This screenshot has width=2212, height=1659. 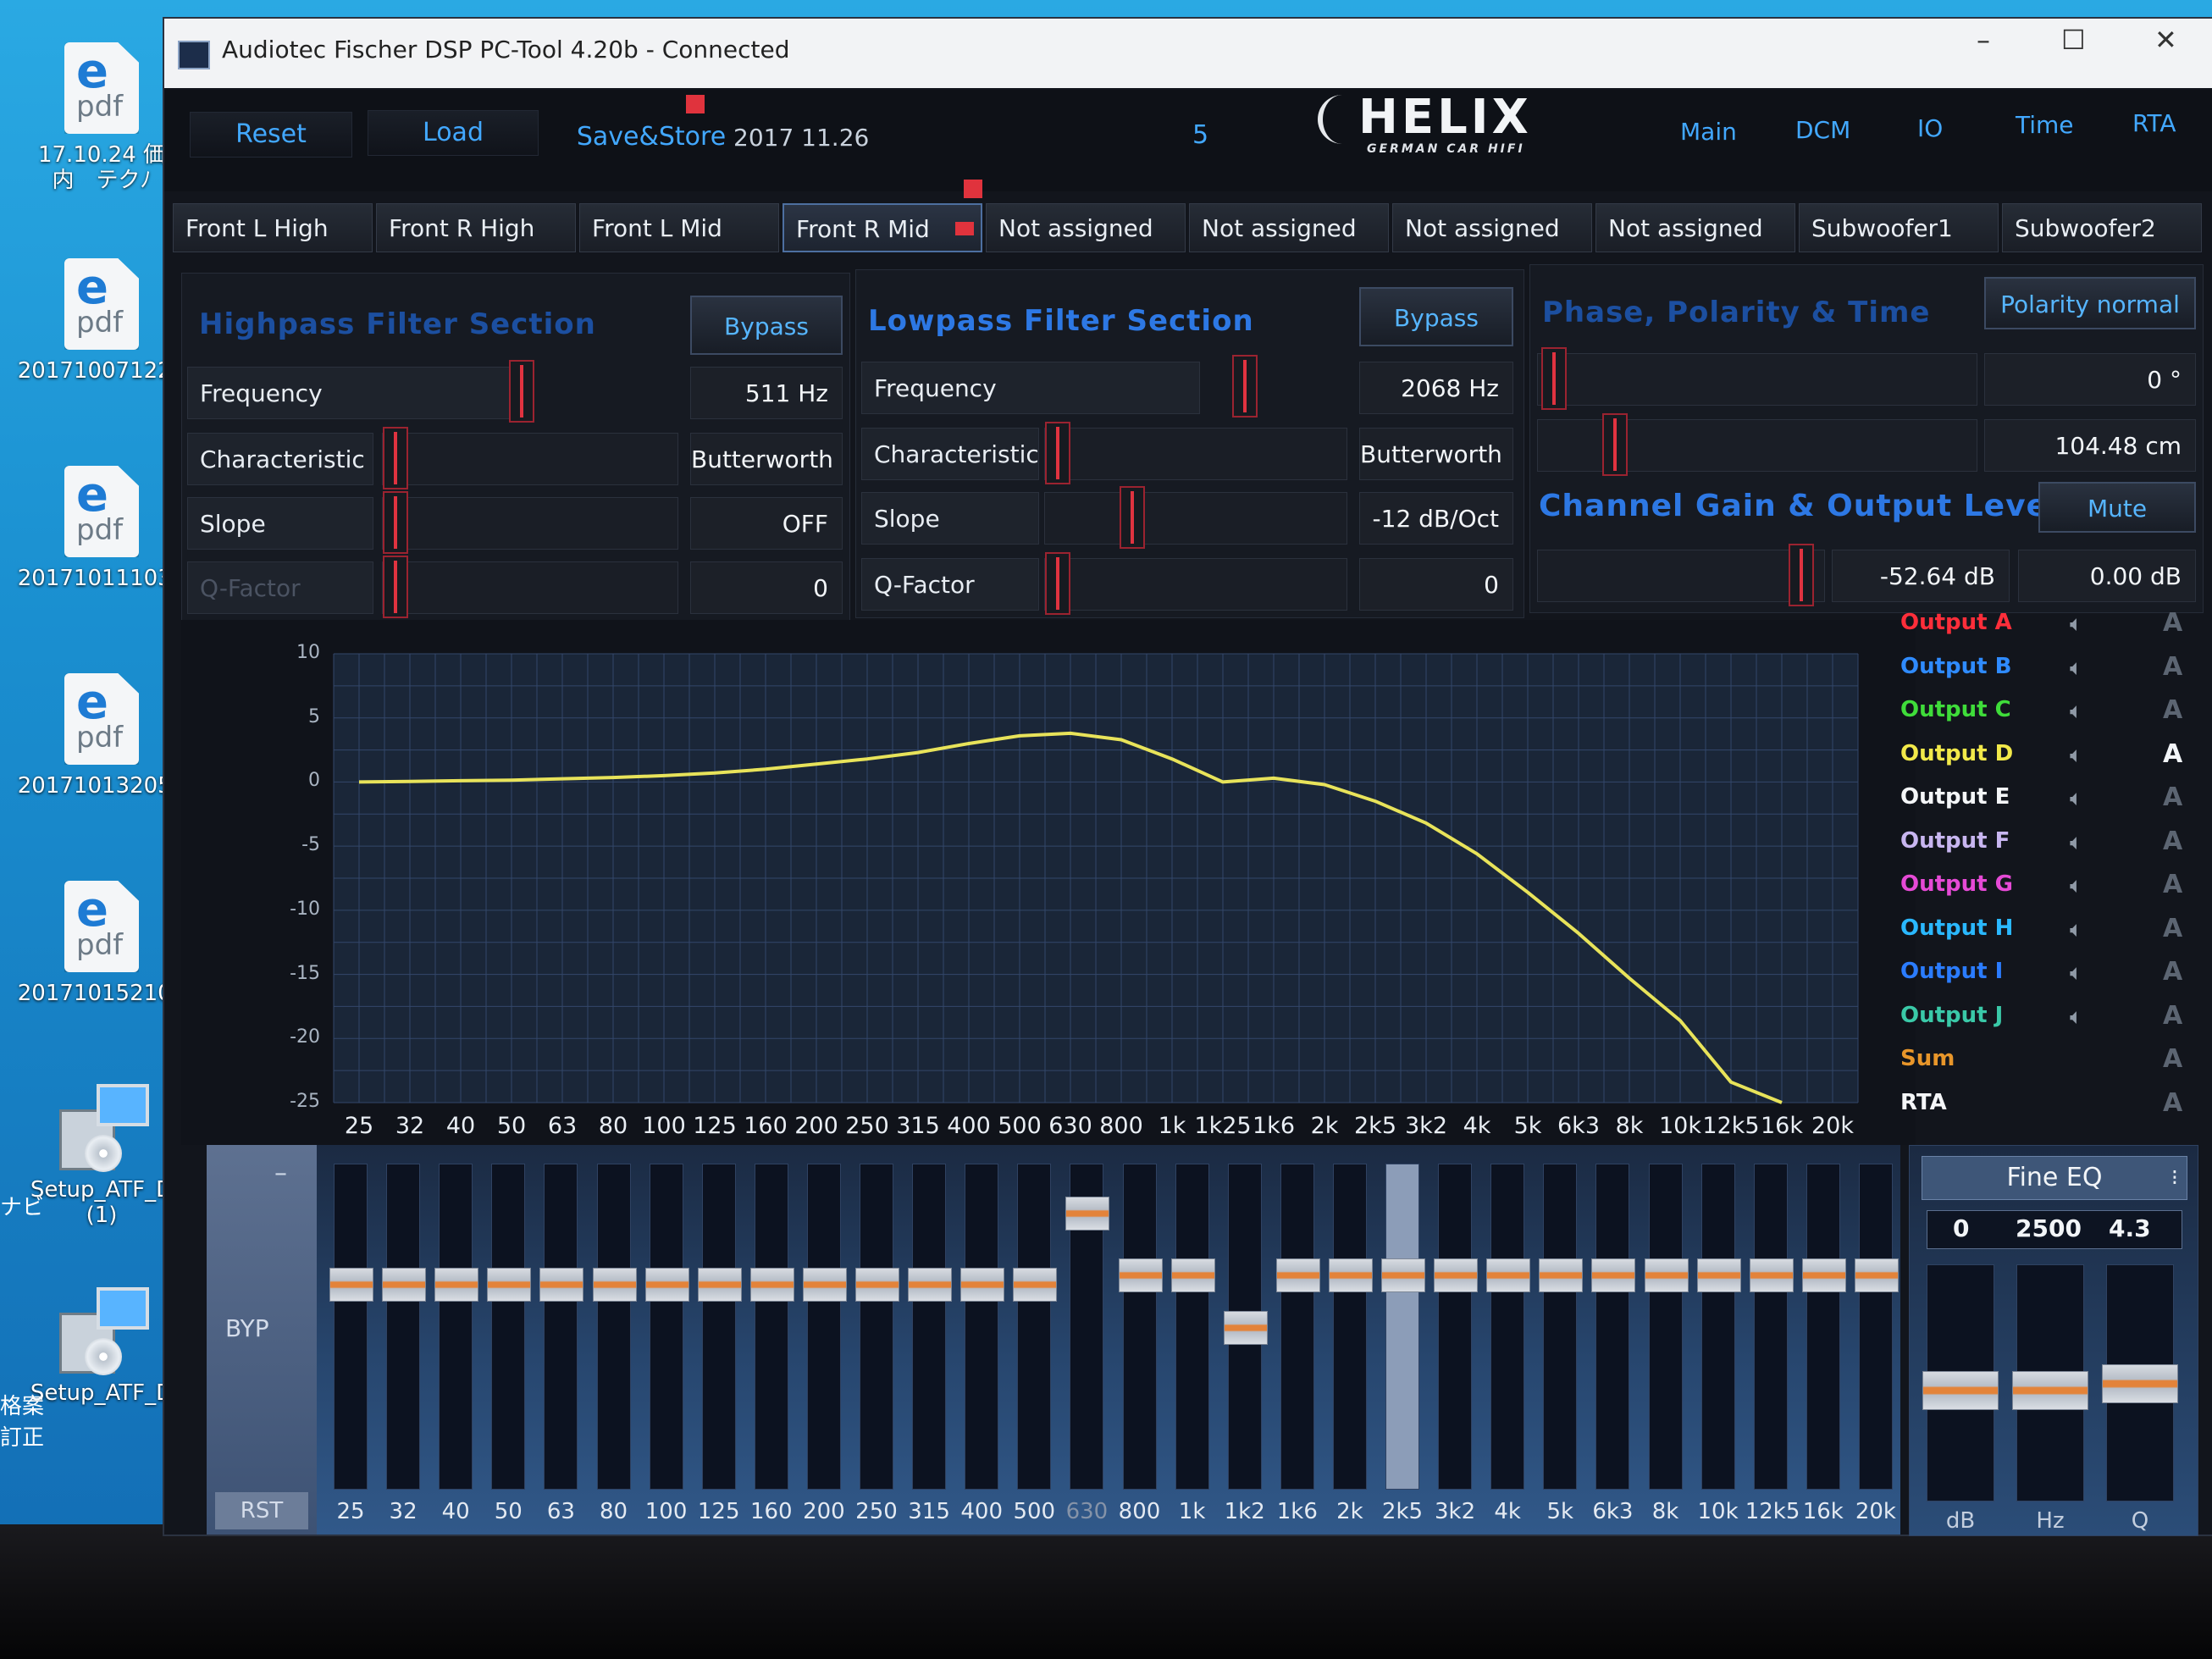 I want to click on preset-number: 5, so click(x=1200, y=135).